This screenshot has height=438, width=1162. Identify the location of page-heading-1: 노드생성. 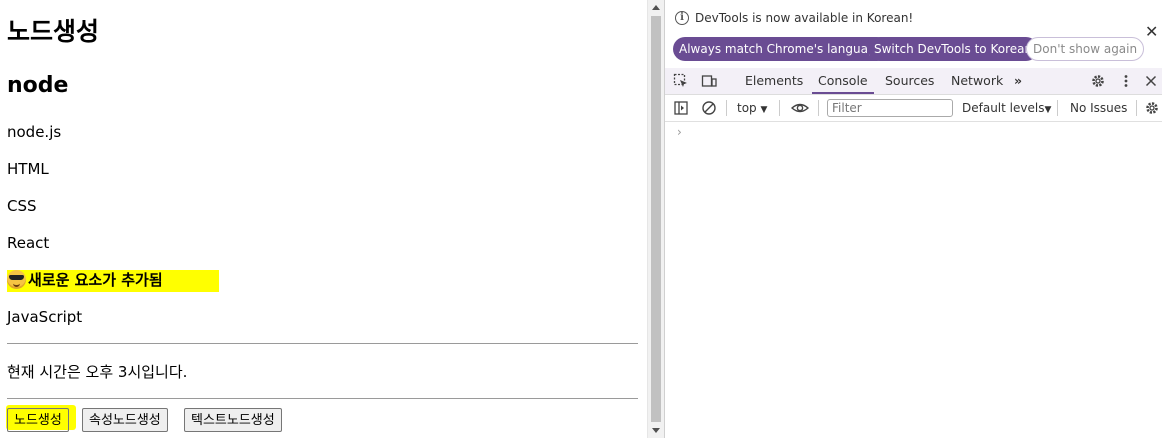
(53, 31).